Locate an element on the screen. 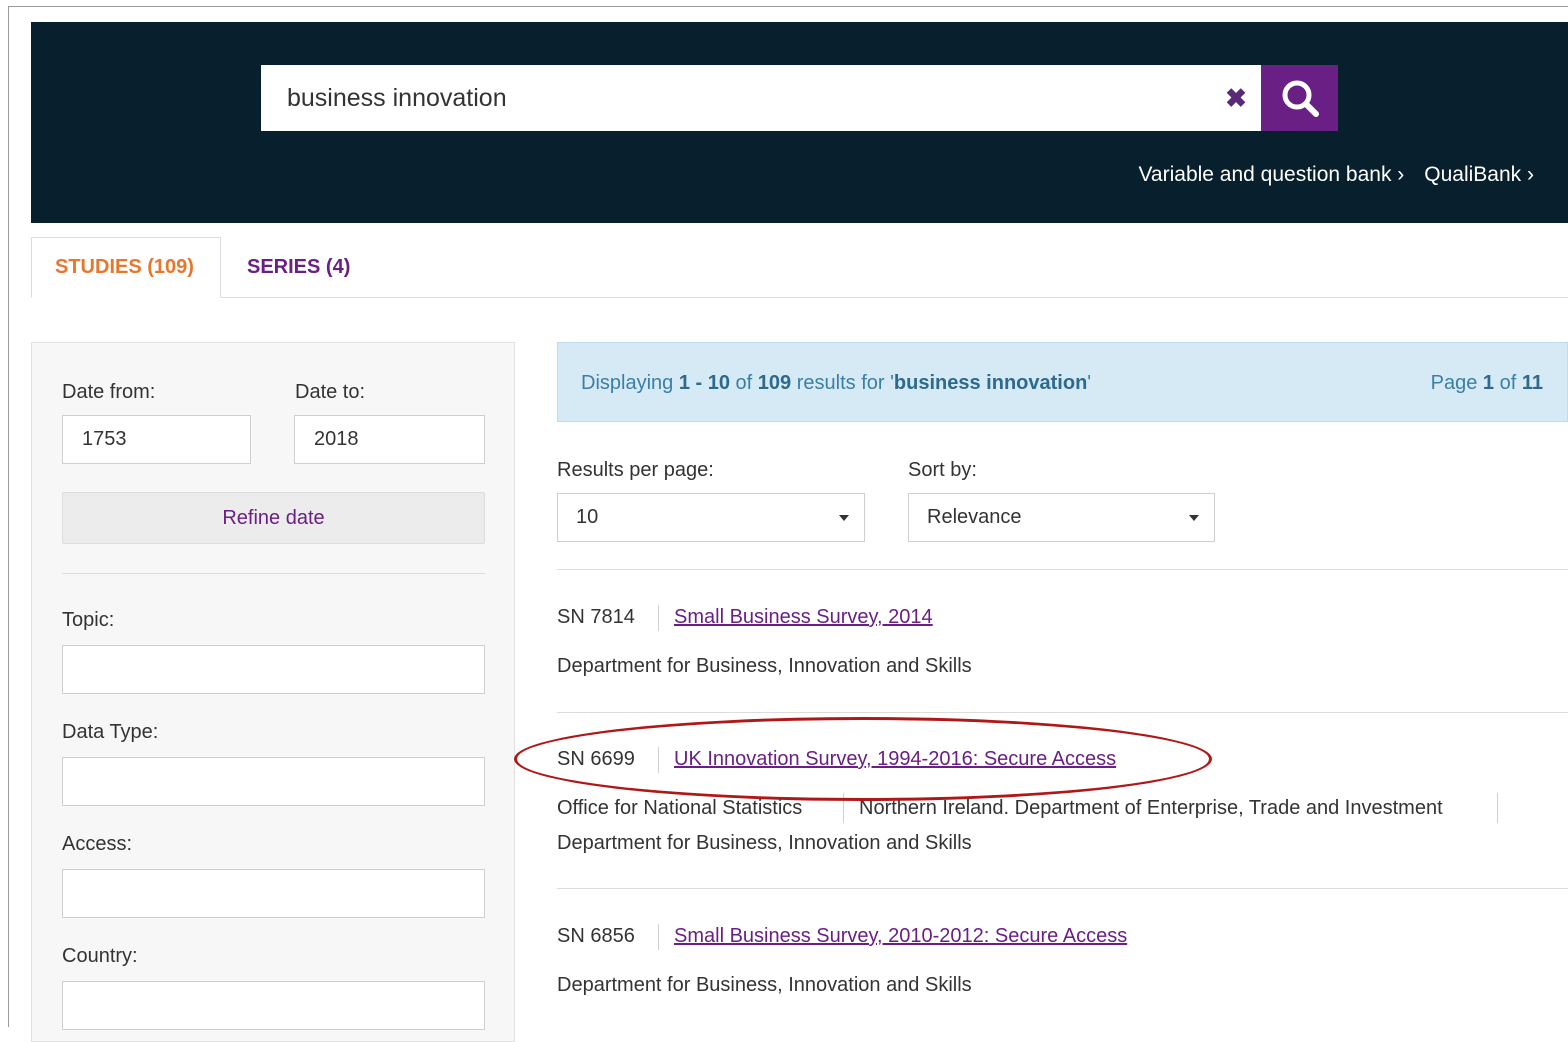 This screenshot has width=1568, height=1042. data-type-field is located at coordinates (273, 781).